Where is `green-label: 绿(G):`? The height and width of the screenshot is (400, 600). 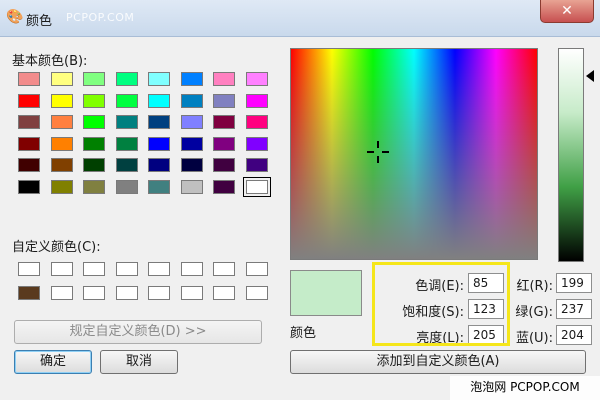
green-label: 绿(G): is located at coordinates (534, 312).